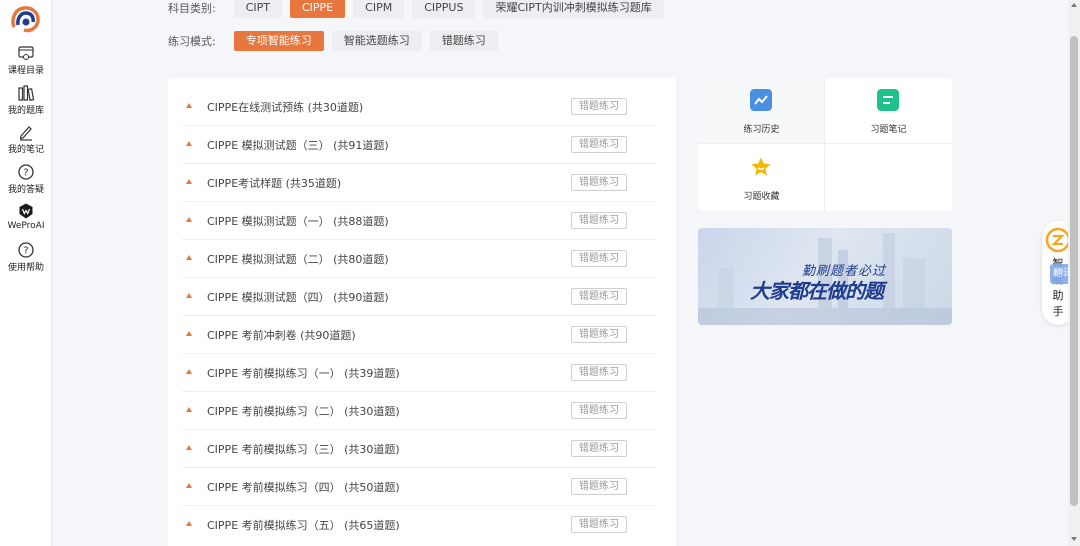  What do you see at coordinates (444, 9) in the screenshot?
I see `subject-chip-cippus: CIPPUS` at bounding box center [444, 9].